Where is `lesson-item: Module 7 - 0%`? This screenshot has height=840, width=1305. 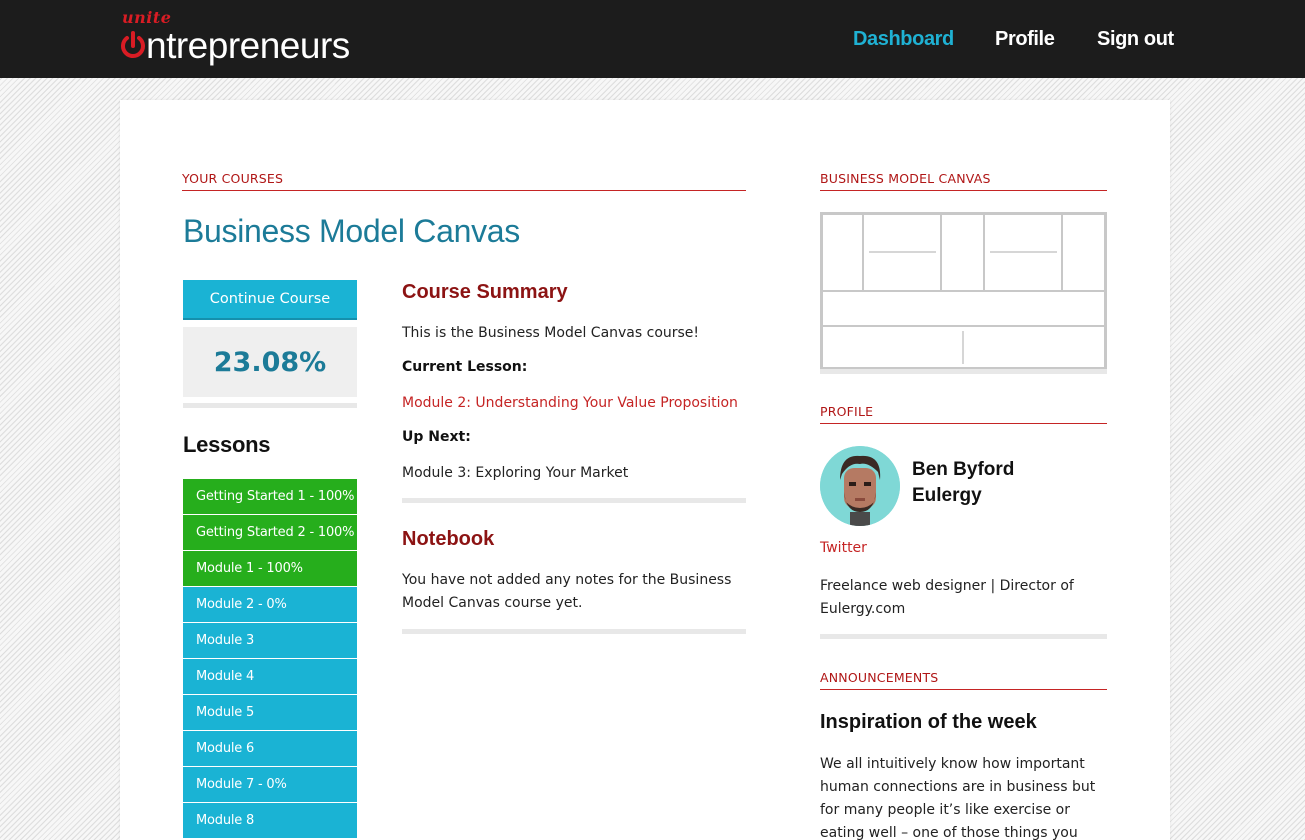
lesson-item: Module 7 - 0% is located at coordinates (270, 784).